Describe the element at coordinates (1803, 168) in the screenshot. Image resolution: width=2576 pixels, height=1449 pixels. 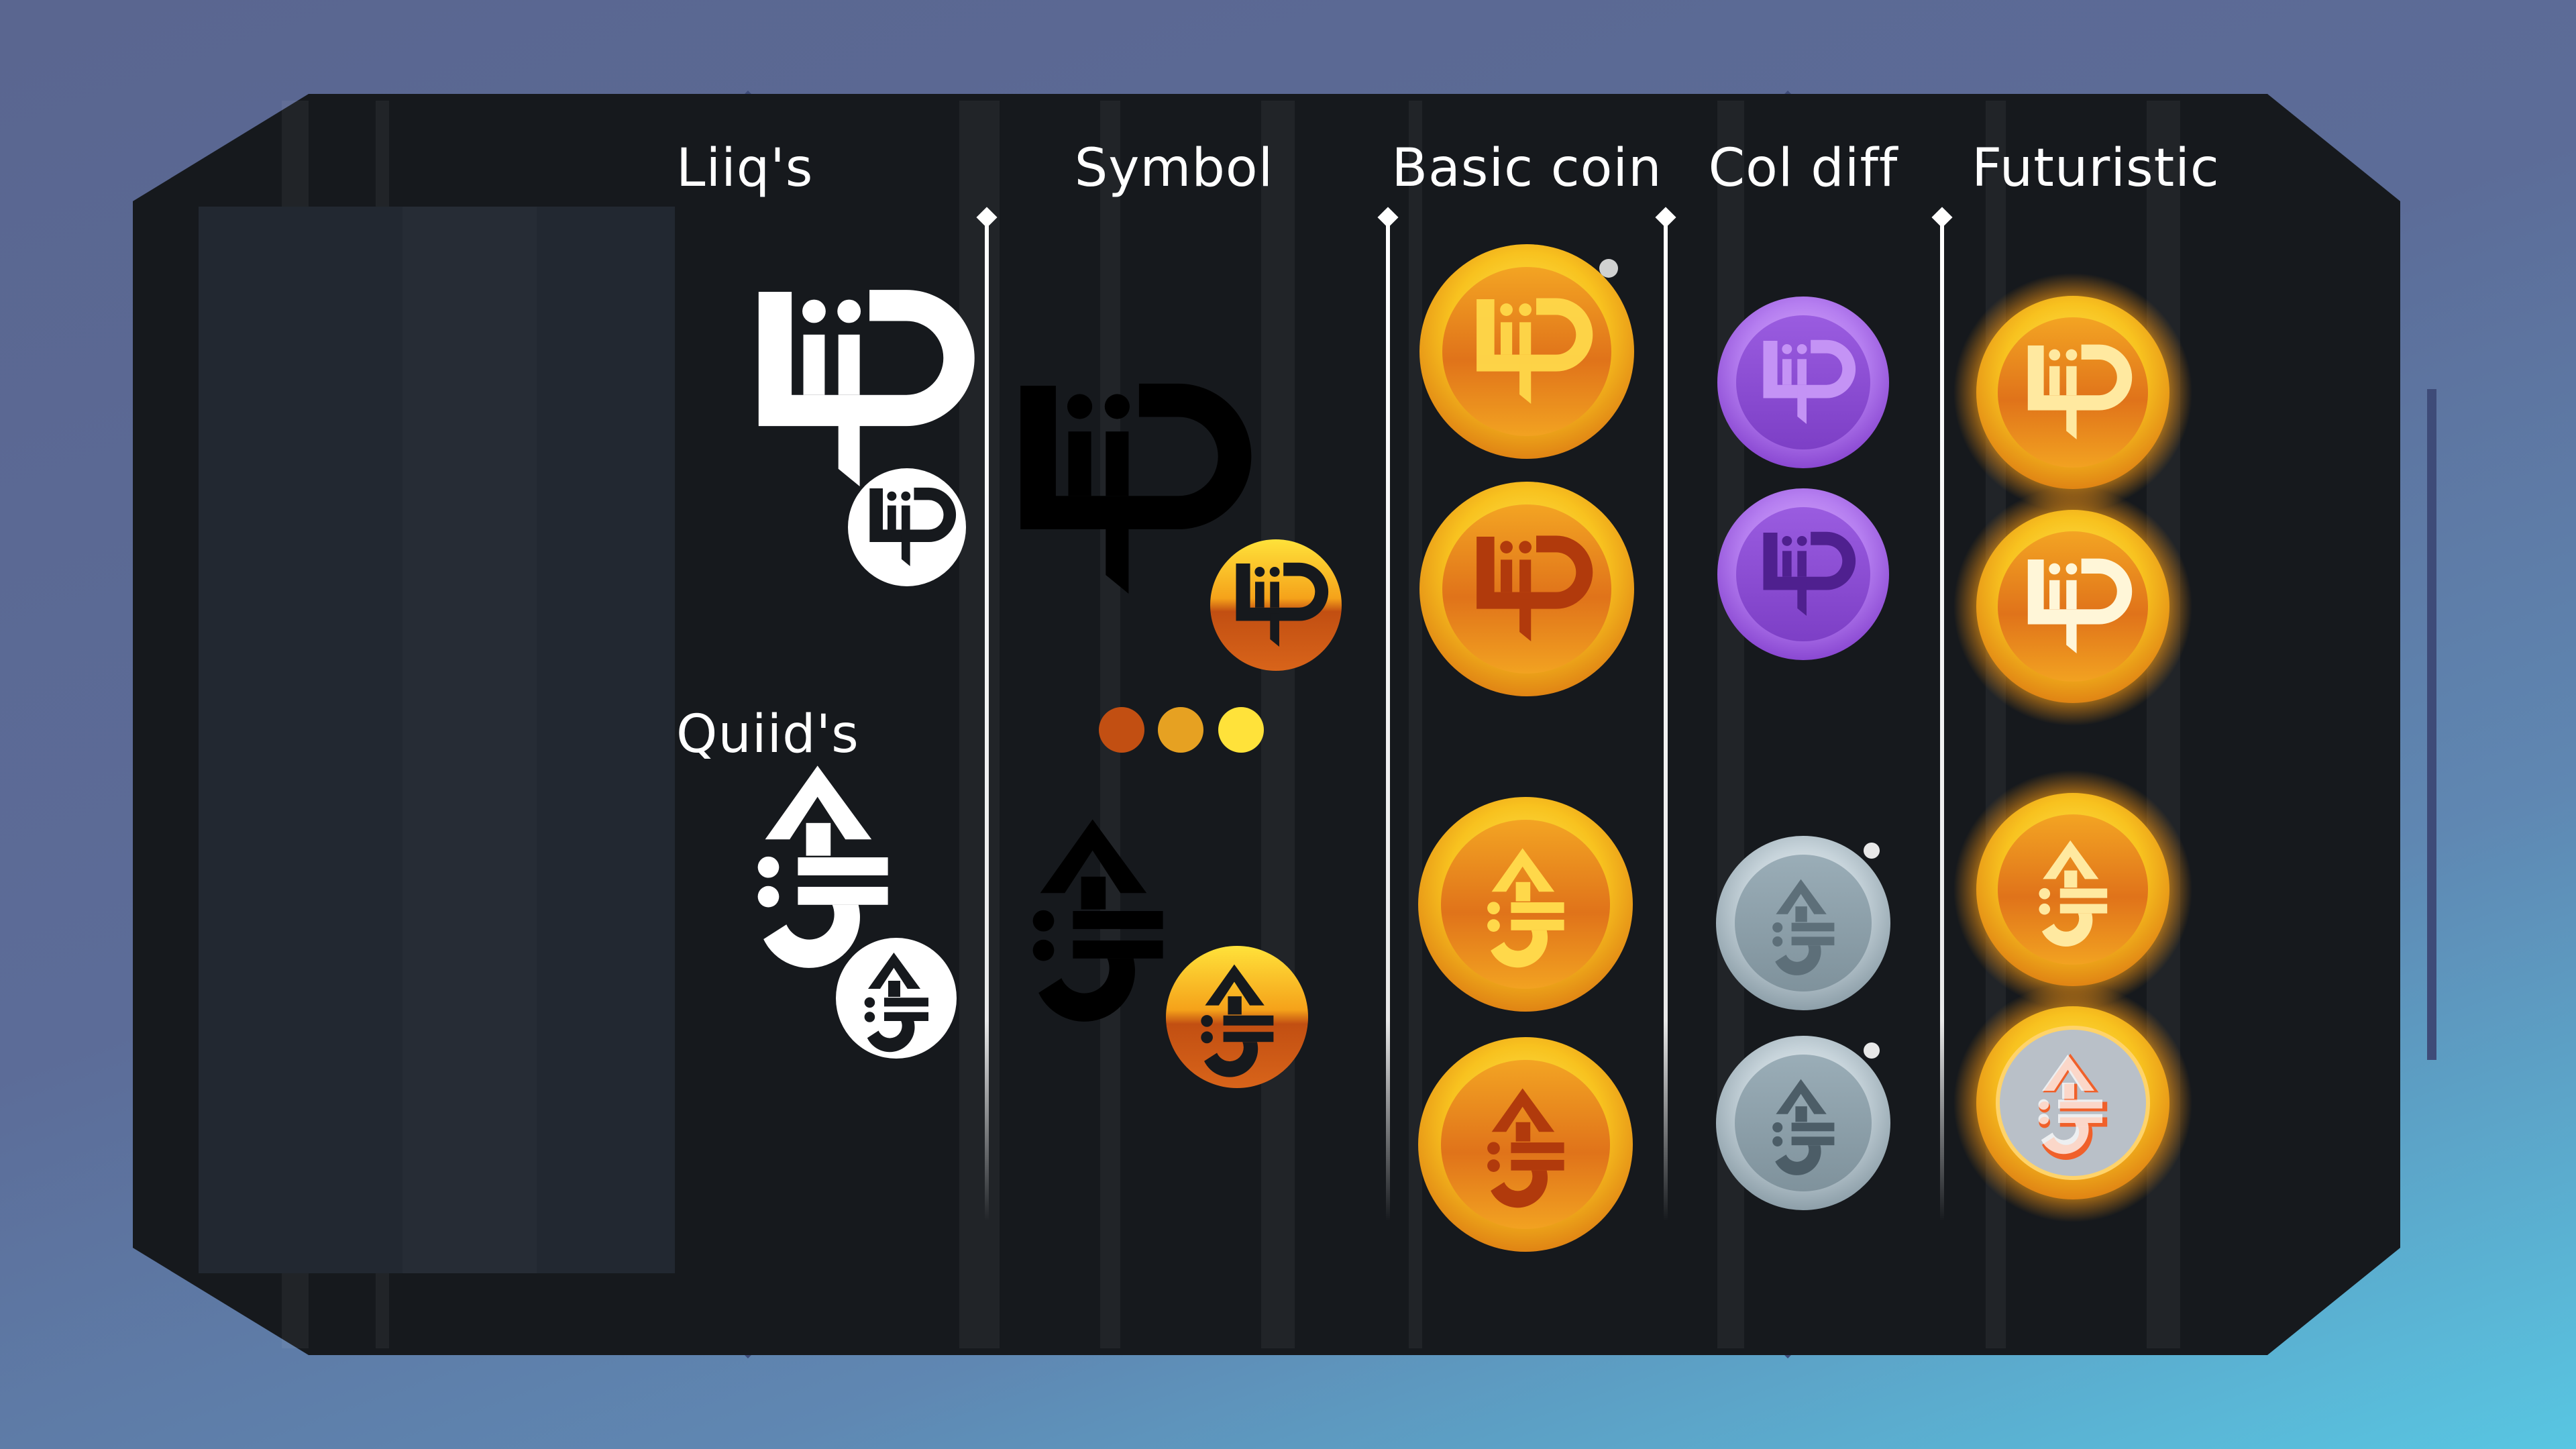
I see `header-col-diff: Col diff` at that location.